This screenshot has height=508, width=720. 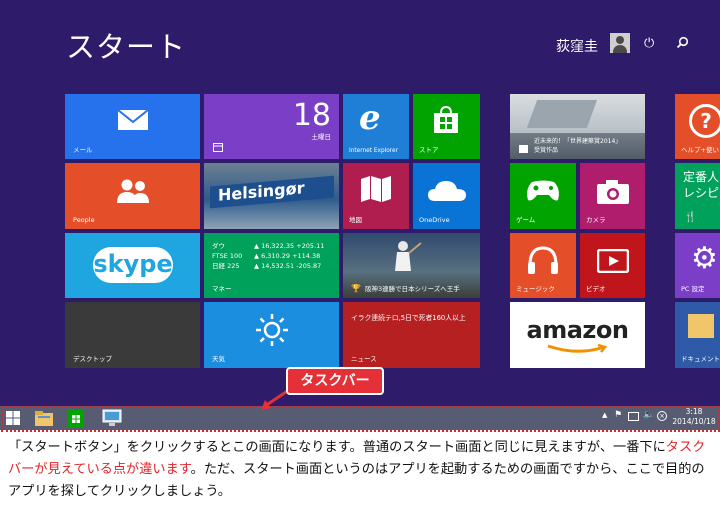 I want to click on gamepad-icon, so click(x=543, y=190).